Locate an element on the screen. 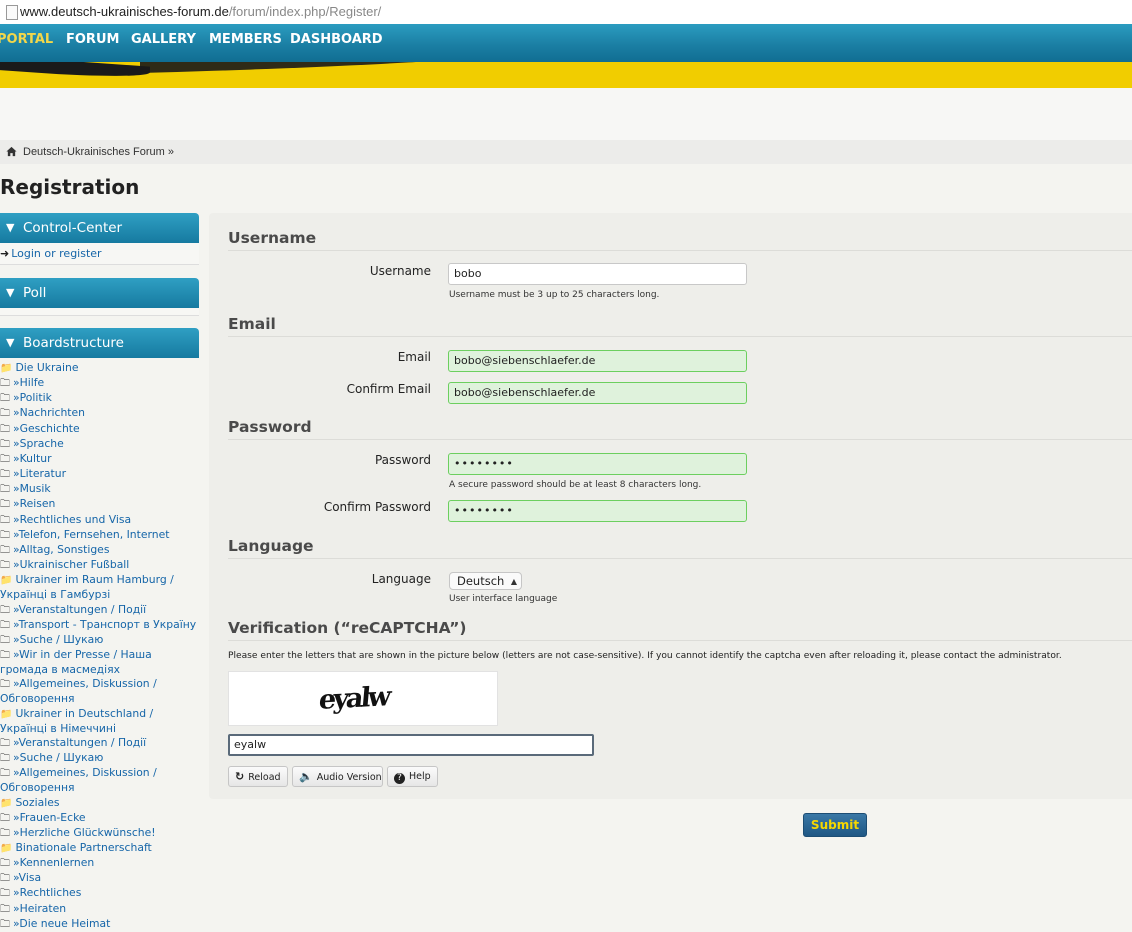 The width and height of the screenshot is (1132, 932). board-item: 🗀 »Politik is located at coordinates (100, 398).